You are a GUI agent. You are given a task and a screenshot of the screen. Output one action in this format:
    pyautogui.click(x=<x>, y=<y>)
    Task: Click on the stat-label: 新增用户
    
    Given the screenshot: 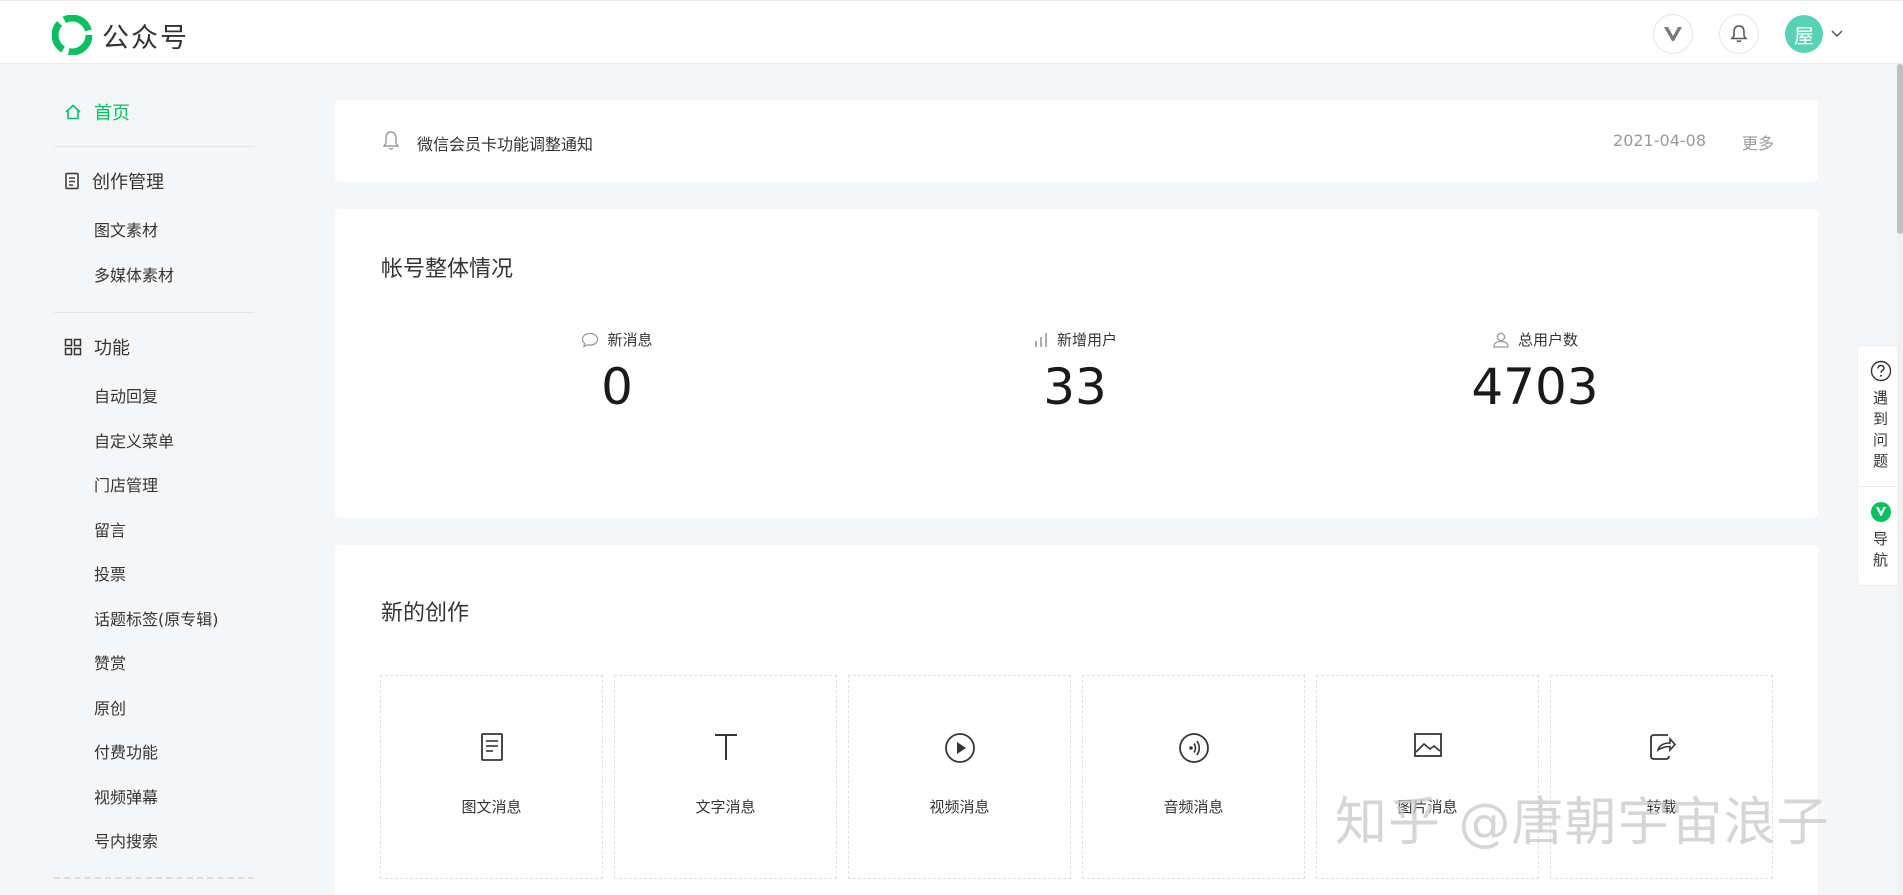 What is the action you would take?
    pyautogui.click(x=1086, y=340)
    